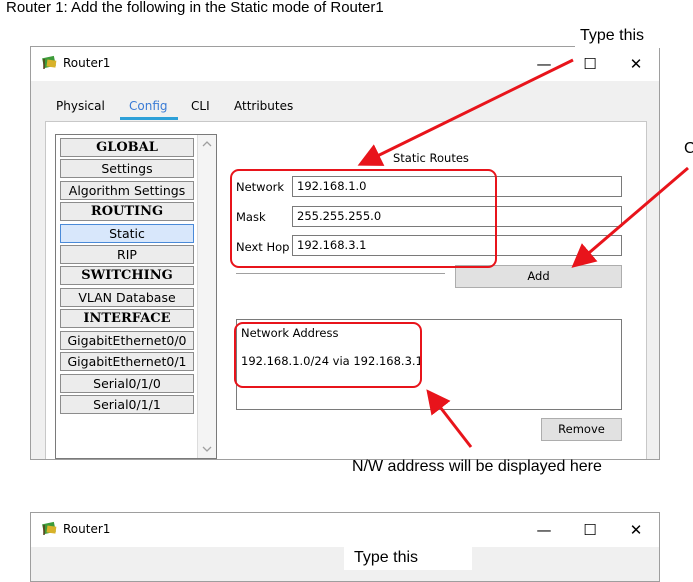 This screenshot has height=582, width=693. I want to click on arrow-to-add-button, so click(630, 217).